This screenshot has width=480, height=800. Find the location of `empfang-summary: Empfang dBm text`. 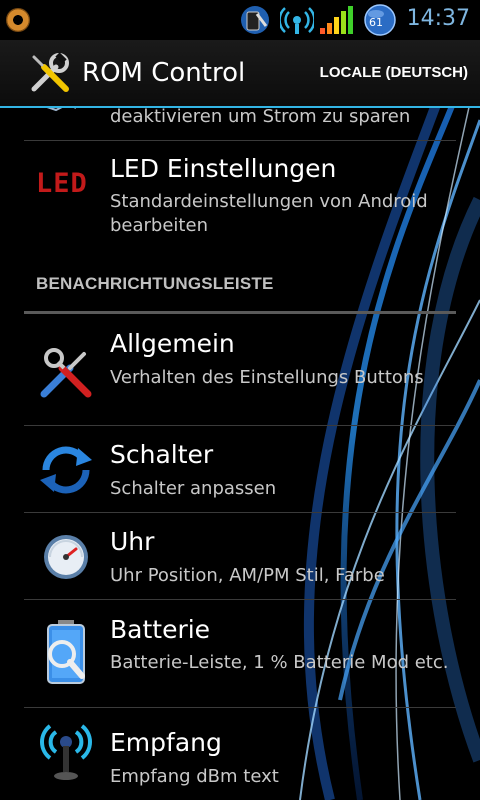

empfang-summary: Empfang dBm text is located at coordinates (194, 776).